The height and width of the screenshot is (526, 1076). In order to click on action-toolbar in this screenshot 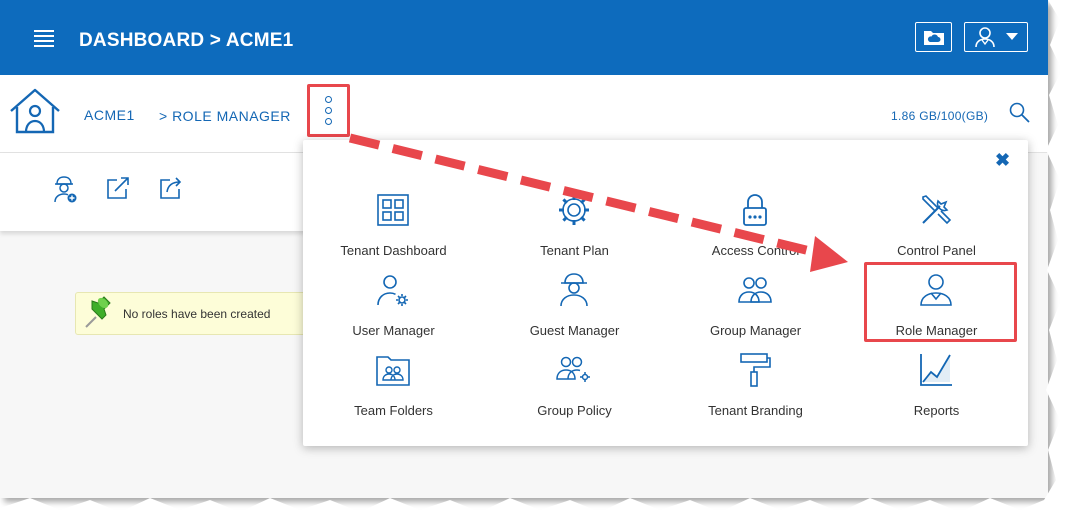, I will do `click(165, 192)`.